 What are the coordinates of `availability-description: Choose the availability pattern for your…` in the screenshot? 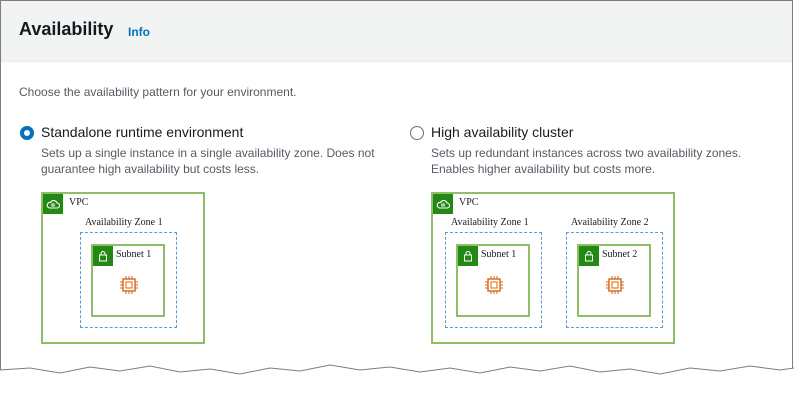 It's located at (158, 92).